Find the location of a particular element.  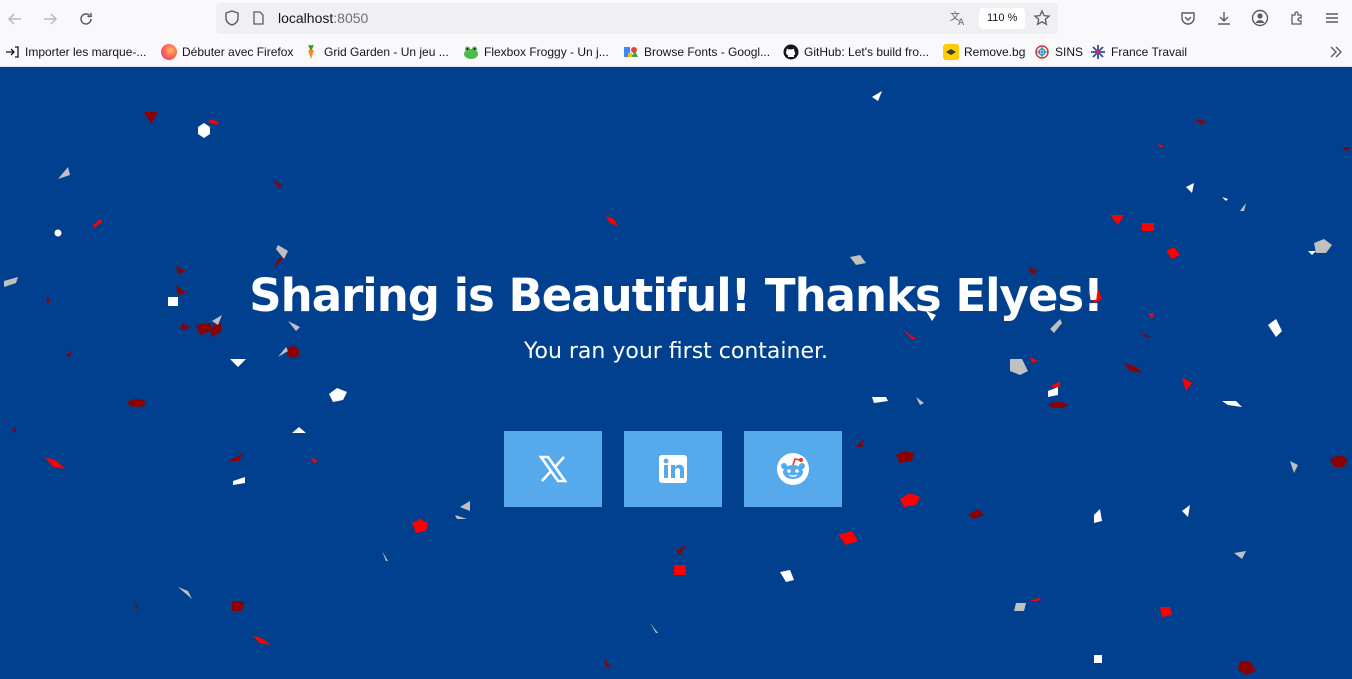

account-icon is located at coordinates (1260, 18).